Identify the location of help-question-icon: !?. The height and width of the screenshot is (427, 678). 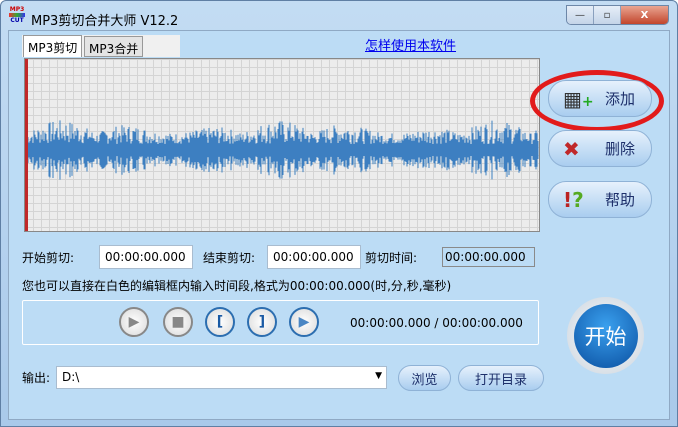
(573, 199).